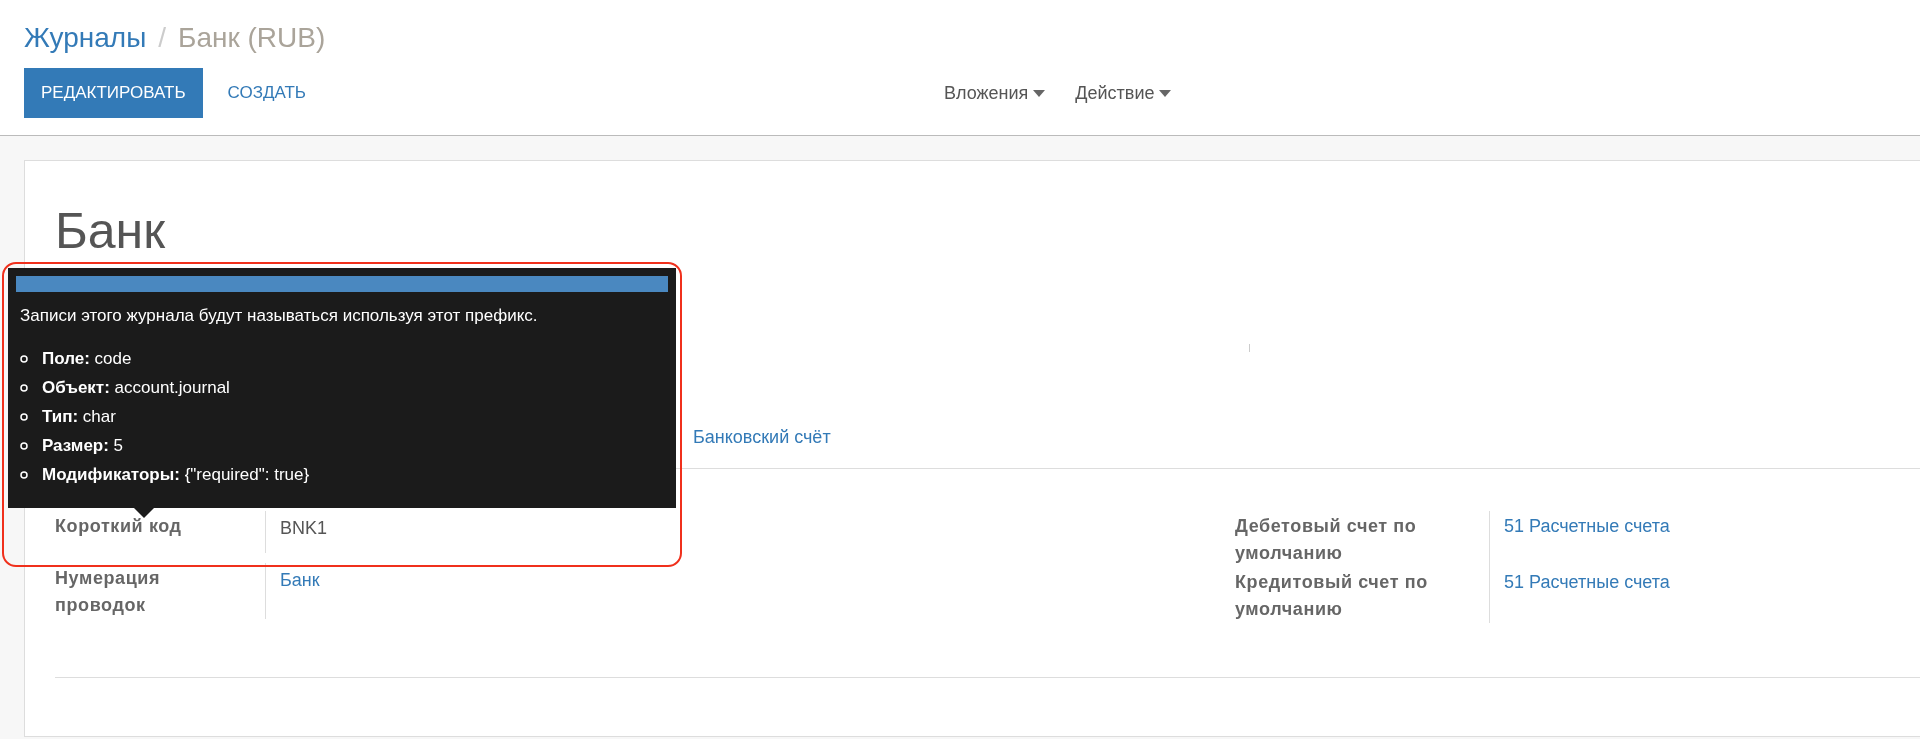  I want to click on tab: Банковский счёт, so click(771, 437).